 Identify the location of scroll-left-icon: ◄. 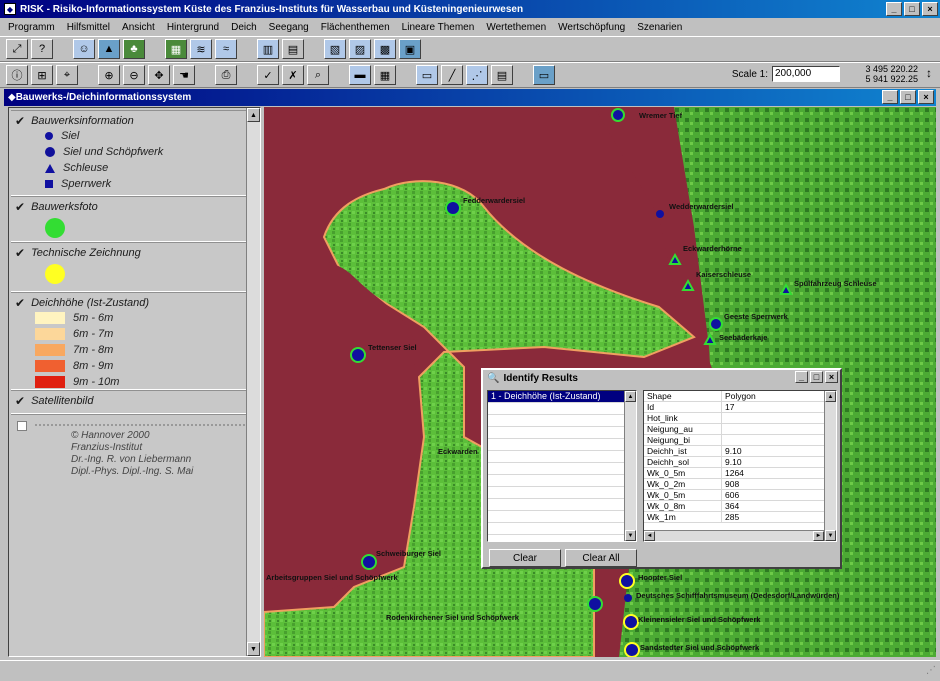
(649, 536).